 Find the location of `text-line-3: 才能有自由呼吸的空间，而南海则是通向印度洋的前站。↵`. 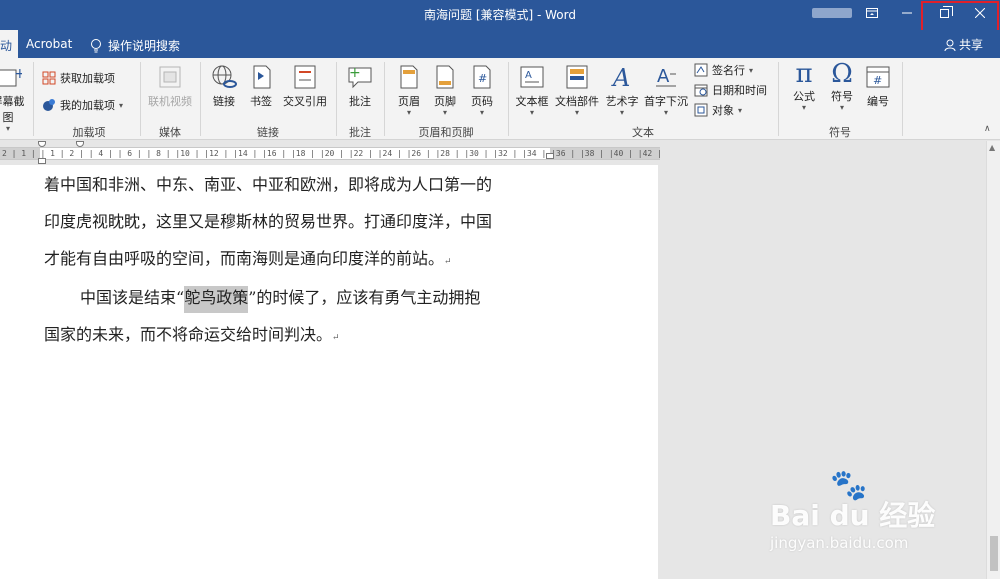

text-line-3: 才能有自由呼吸的空间，而南海则是通向印度洋的前站。↵ is located at coordinates (248, 257).